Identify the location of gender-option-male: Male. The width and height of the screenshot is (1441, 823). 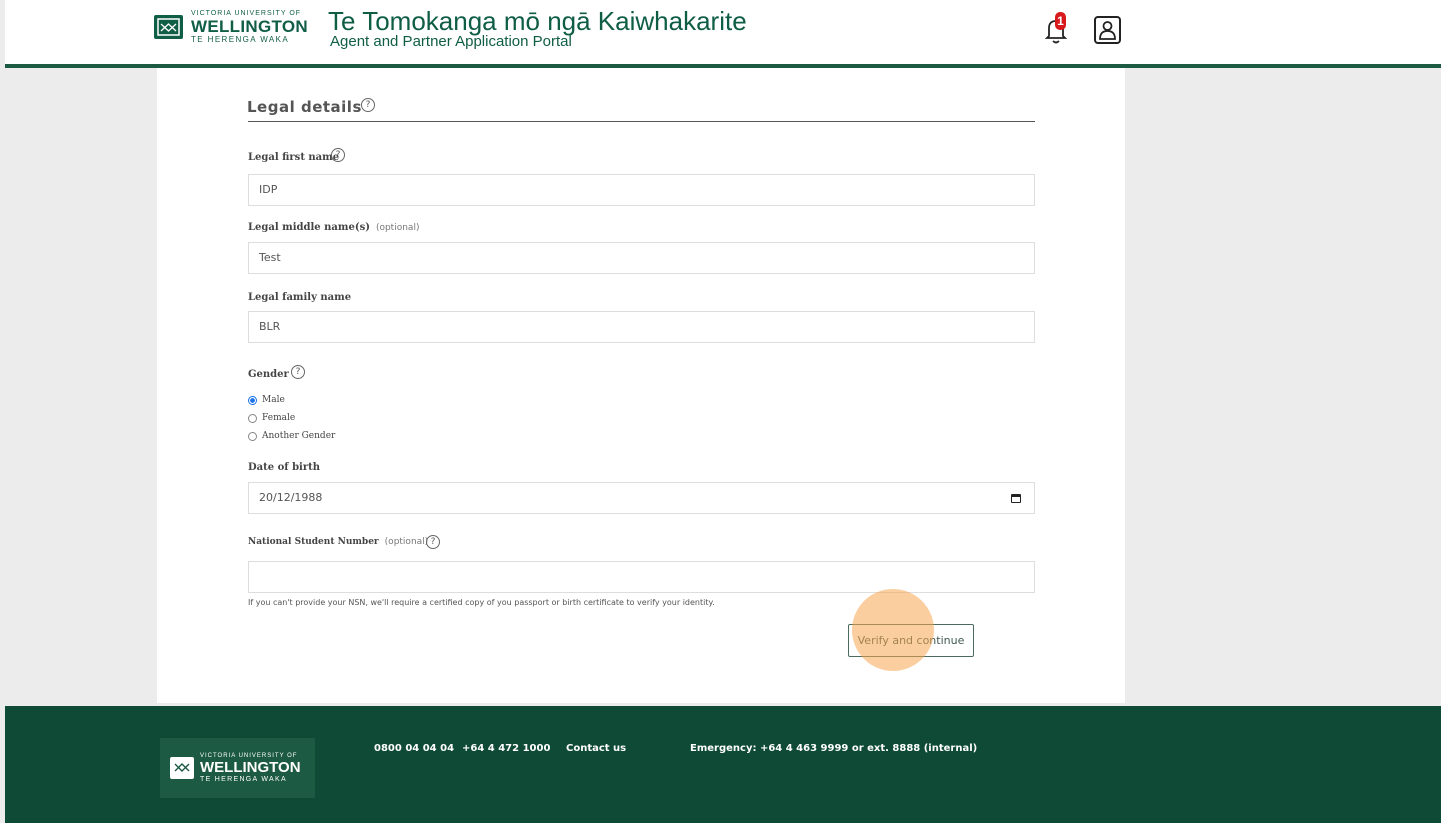
(266, 400).